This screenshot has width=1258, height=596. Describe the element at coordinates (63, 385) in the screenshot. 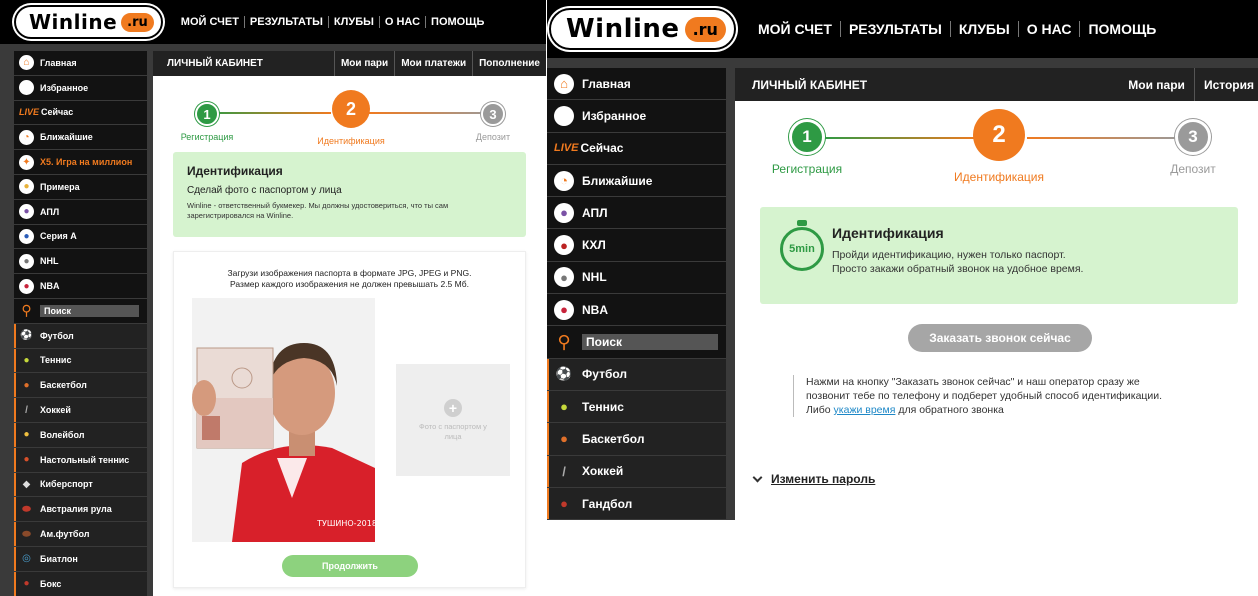

I see `sidebar-item-label: Баскетбол` at that location.